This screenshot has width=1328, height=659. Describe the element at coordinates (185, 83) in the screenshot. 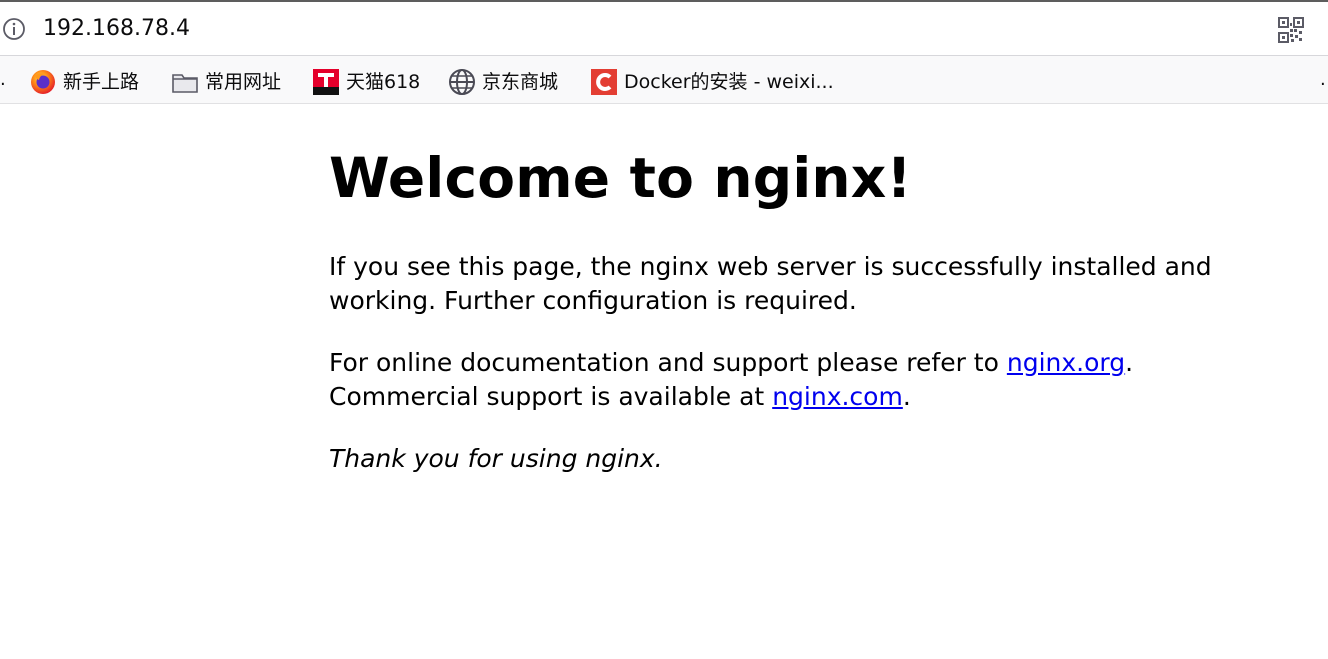

I see `folder-icon` at that location.